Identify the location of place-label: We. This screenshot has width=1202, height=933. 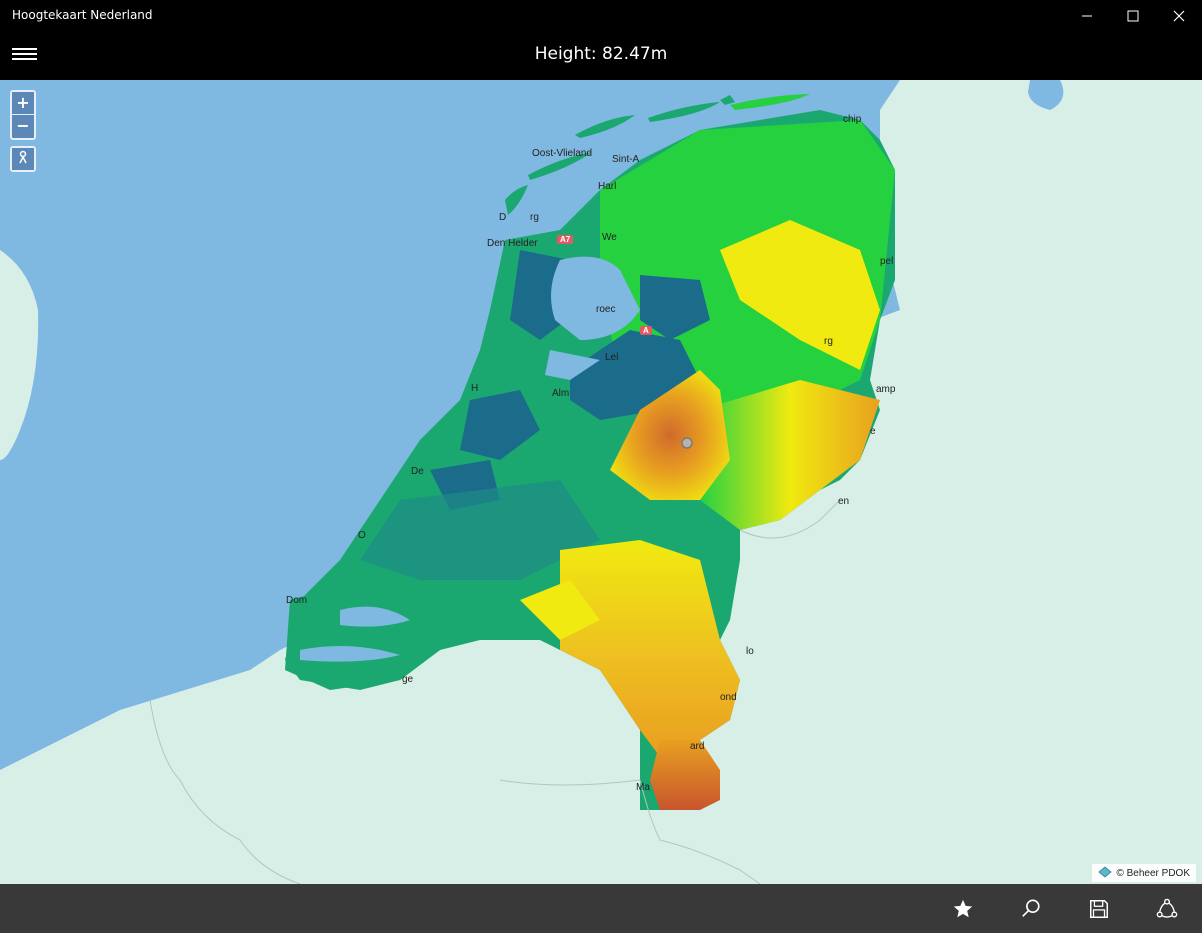
(609, 237).